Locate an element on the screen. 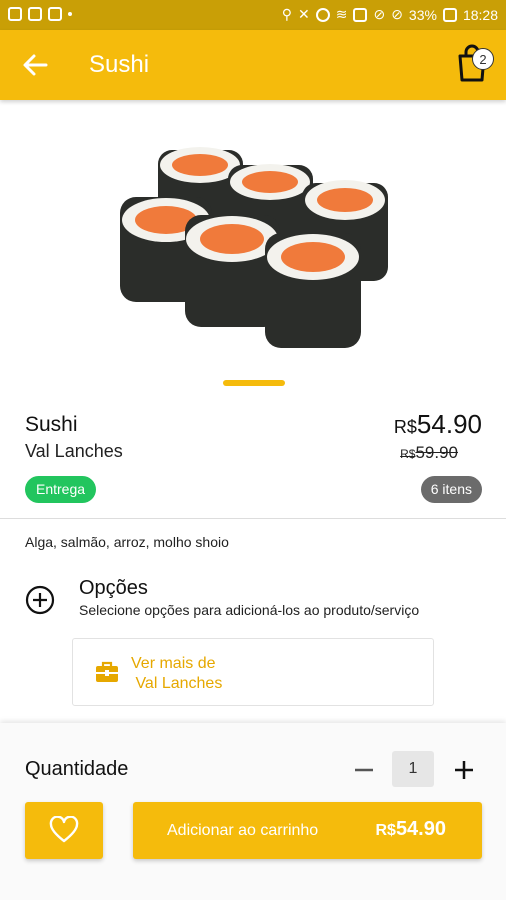 Image resolution: width=506 pixels, height=900 pixels. status-left-icons is located at coordinates (40, 14).